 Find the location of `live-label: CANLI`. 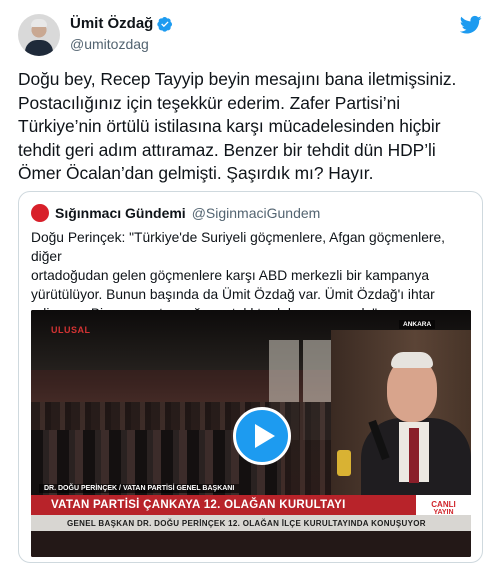

live-label: CANLI is located at coordinates (443, 504).